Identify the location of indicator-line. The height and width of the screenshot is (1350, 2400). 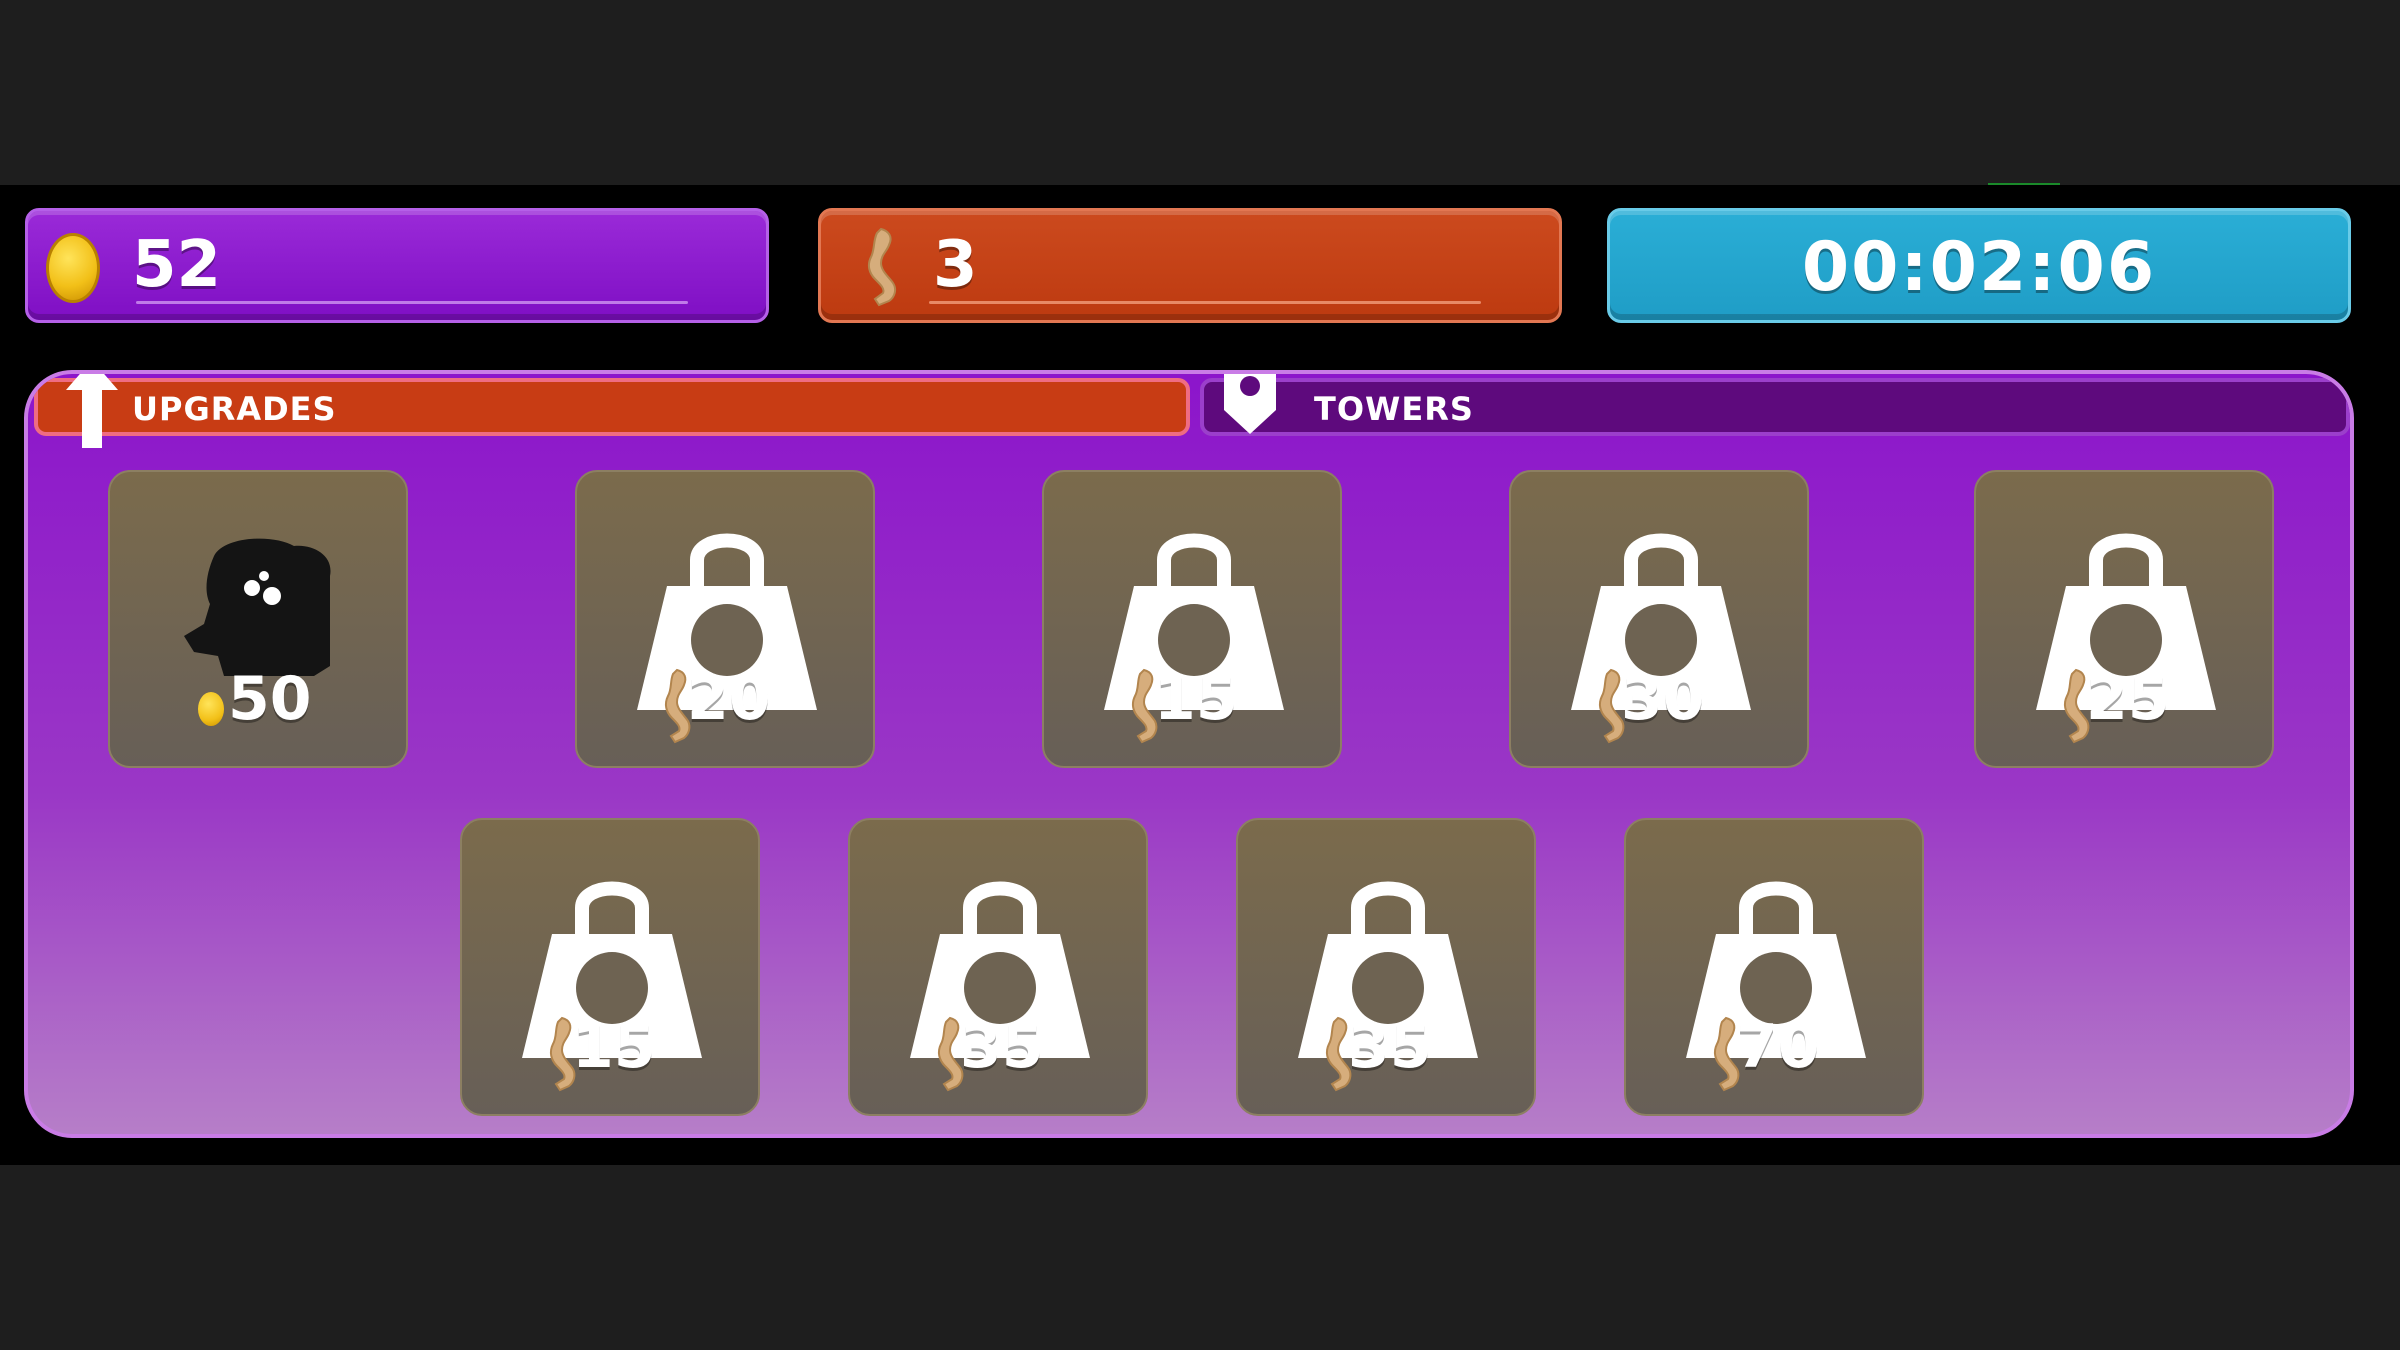
(2024, 184).